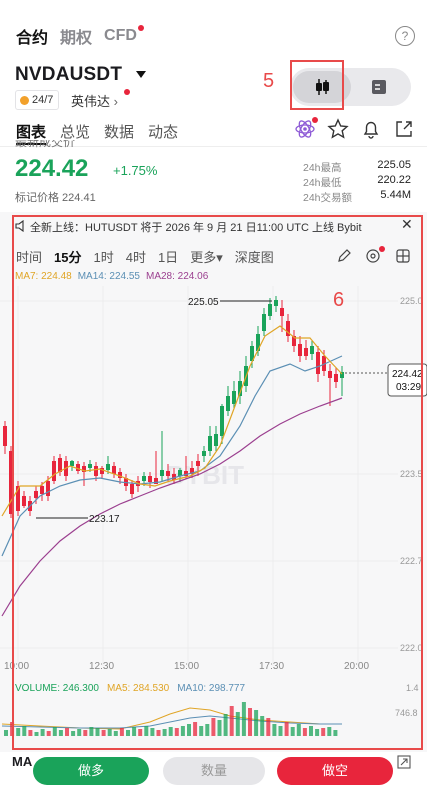 The image size is (427, 785). What do you see at coordinates (24, 100) in the screenshot?
I see `sun-icon` at bounding box center [24, 100].